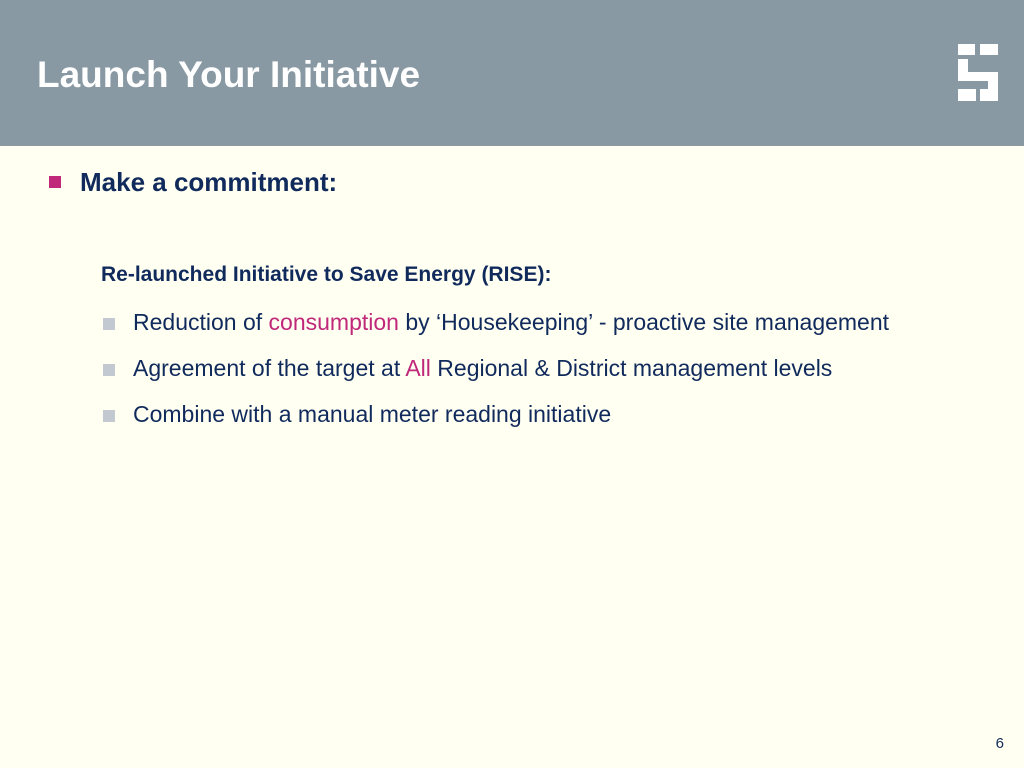  What do you see at coordinates (333, 322) in the screenshot?
I see `highlight-word: consumption` at bounding box center [333, 322].